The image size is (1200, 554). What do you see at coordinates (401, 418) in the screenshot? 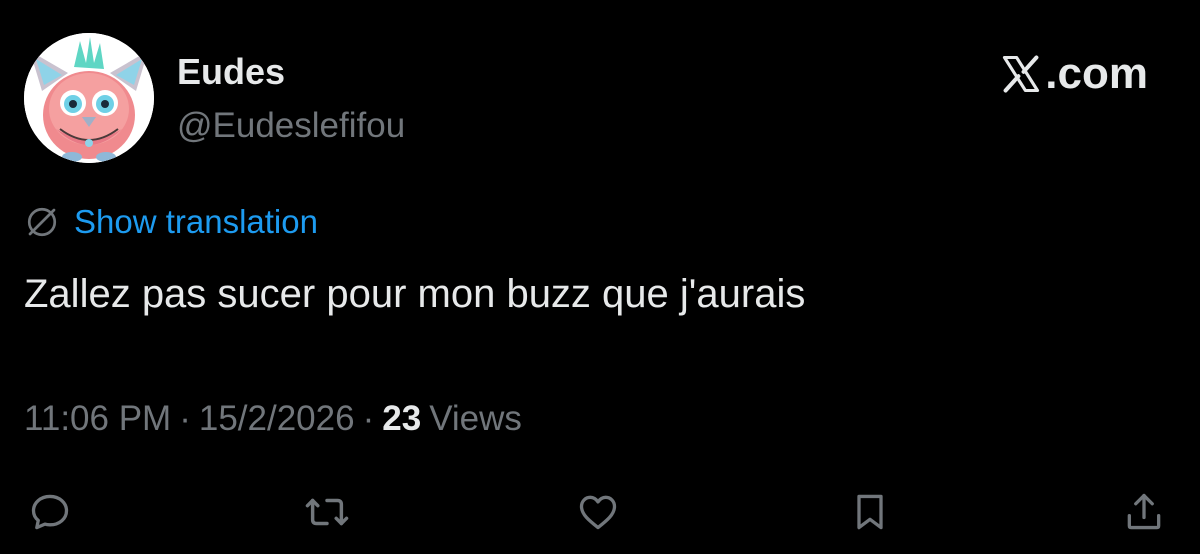
I see `views-count: 23` at bounding box center [401, 418].